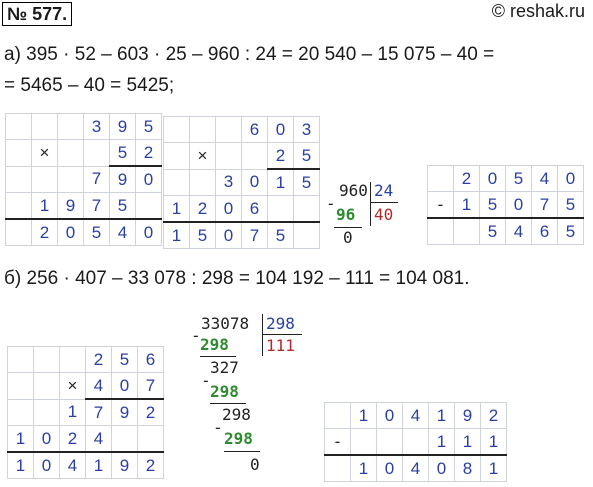 The width and height of the screenshot is (593, 487). What do you see at coordinates (348, 237) in the screenshot?
I see `remainder: 0` at bounding box center [348, 237].